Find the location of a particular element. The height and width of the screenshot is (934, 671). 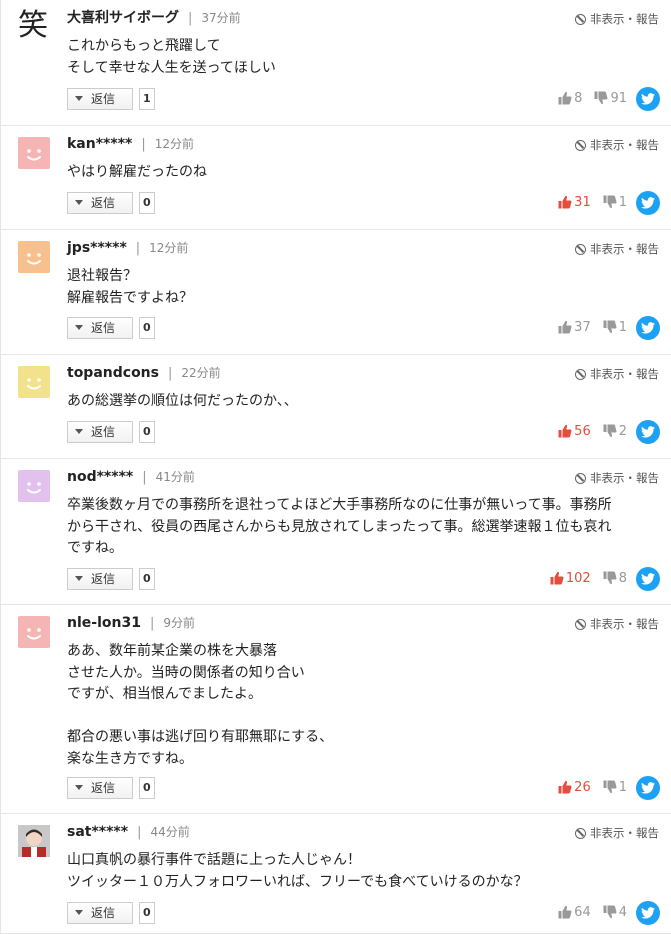

like-button: 8 is located at coordinates (570, 99).